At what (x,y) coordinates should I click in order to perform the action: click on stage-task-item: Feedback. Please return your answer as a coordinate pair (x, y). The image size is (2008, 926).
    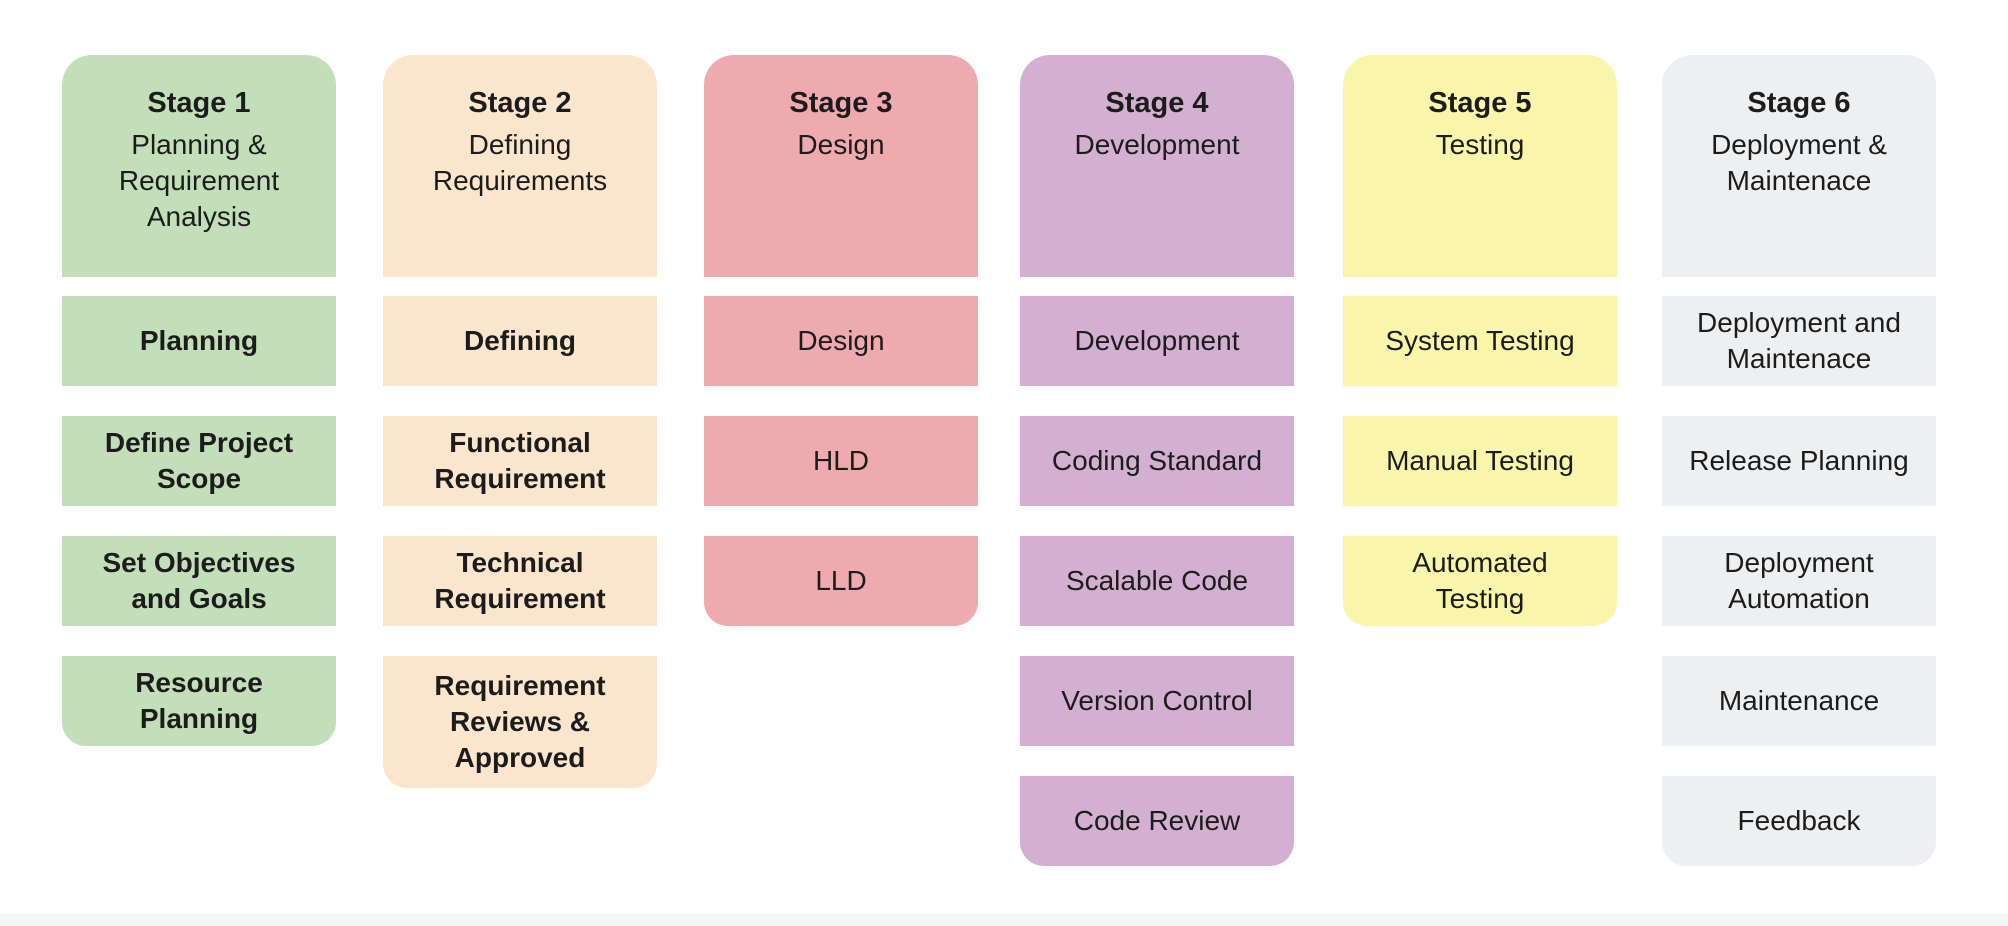
    Looking at the image, I should click on (1799, 821).